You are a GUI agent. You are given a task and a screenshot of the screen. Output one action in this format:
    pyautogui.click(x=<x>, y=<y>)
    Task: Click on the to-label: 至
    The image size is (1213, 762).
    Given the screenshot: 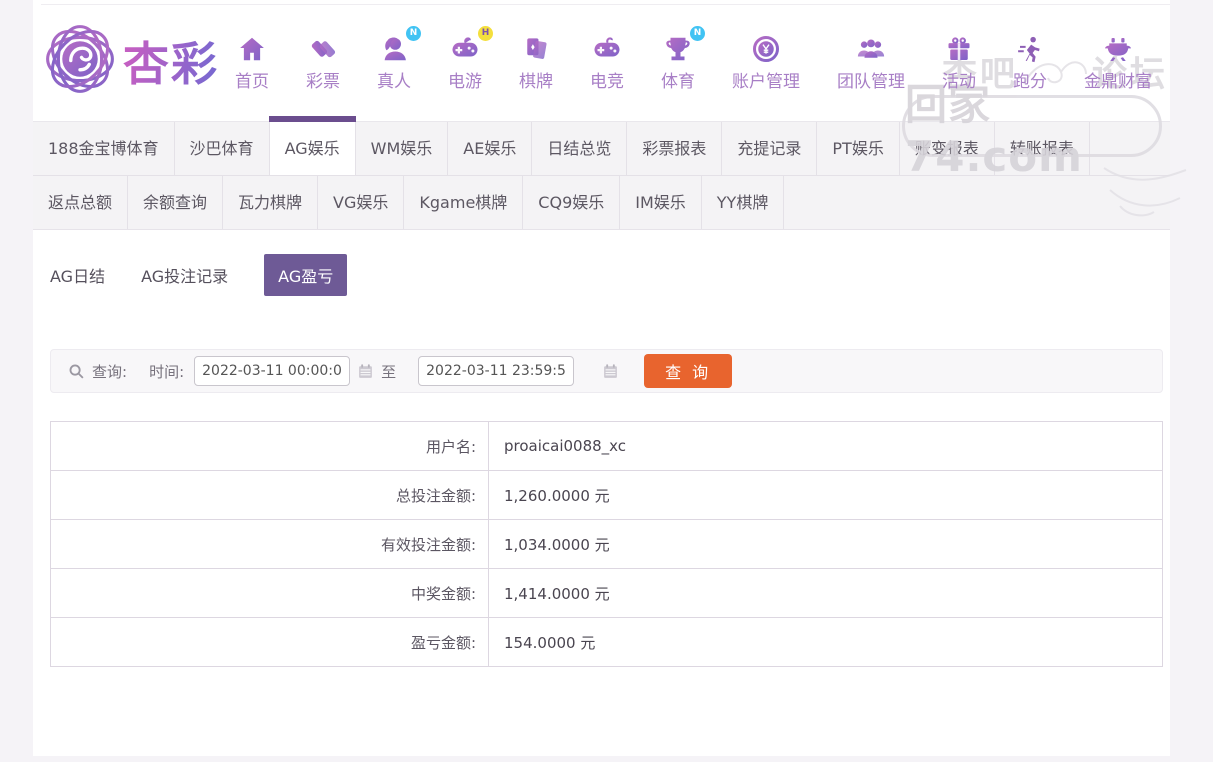 What is the action you would take?
    pyautogui.click(x=389, y=371)
    